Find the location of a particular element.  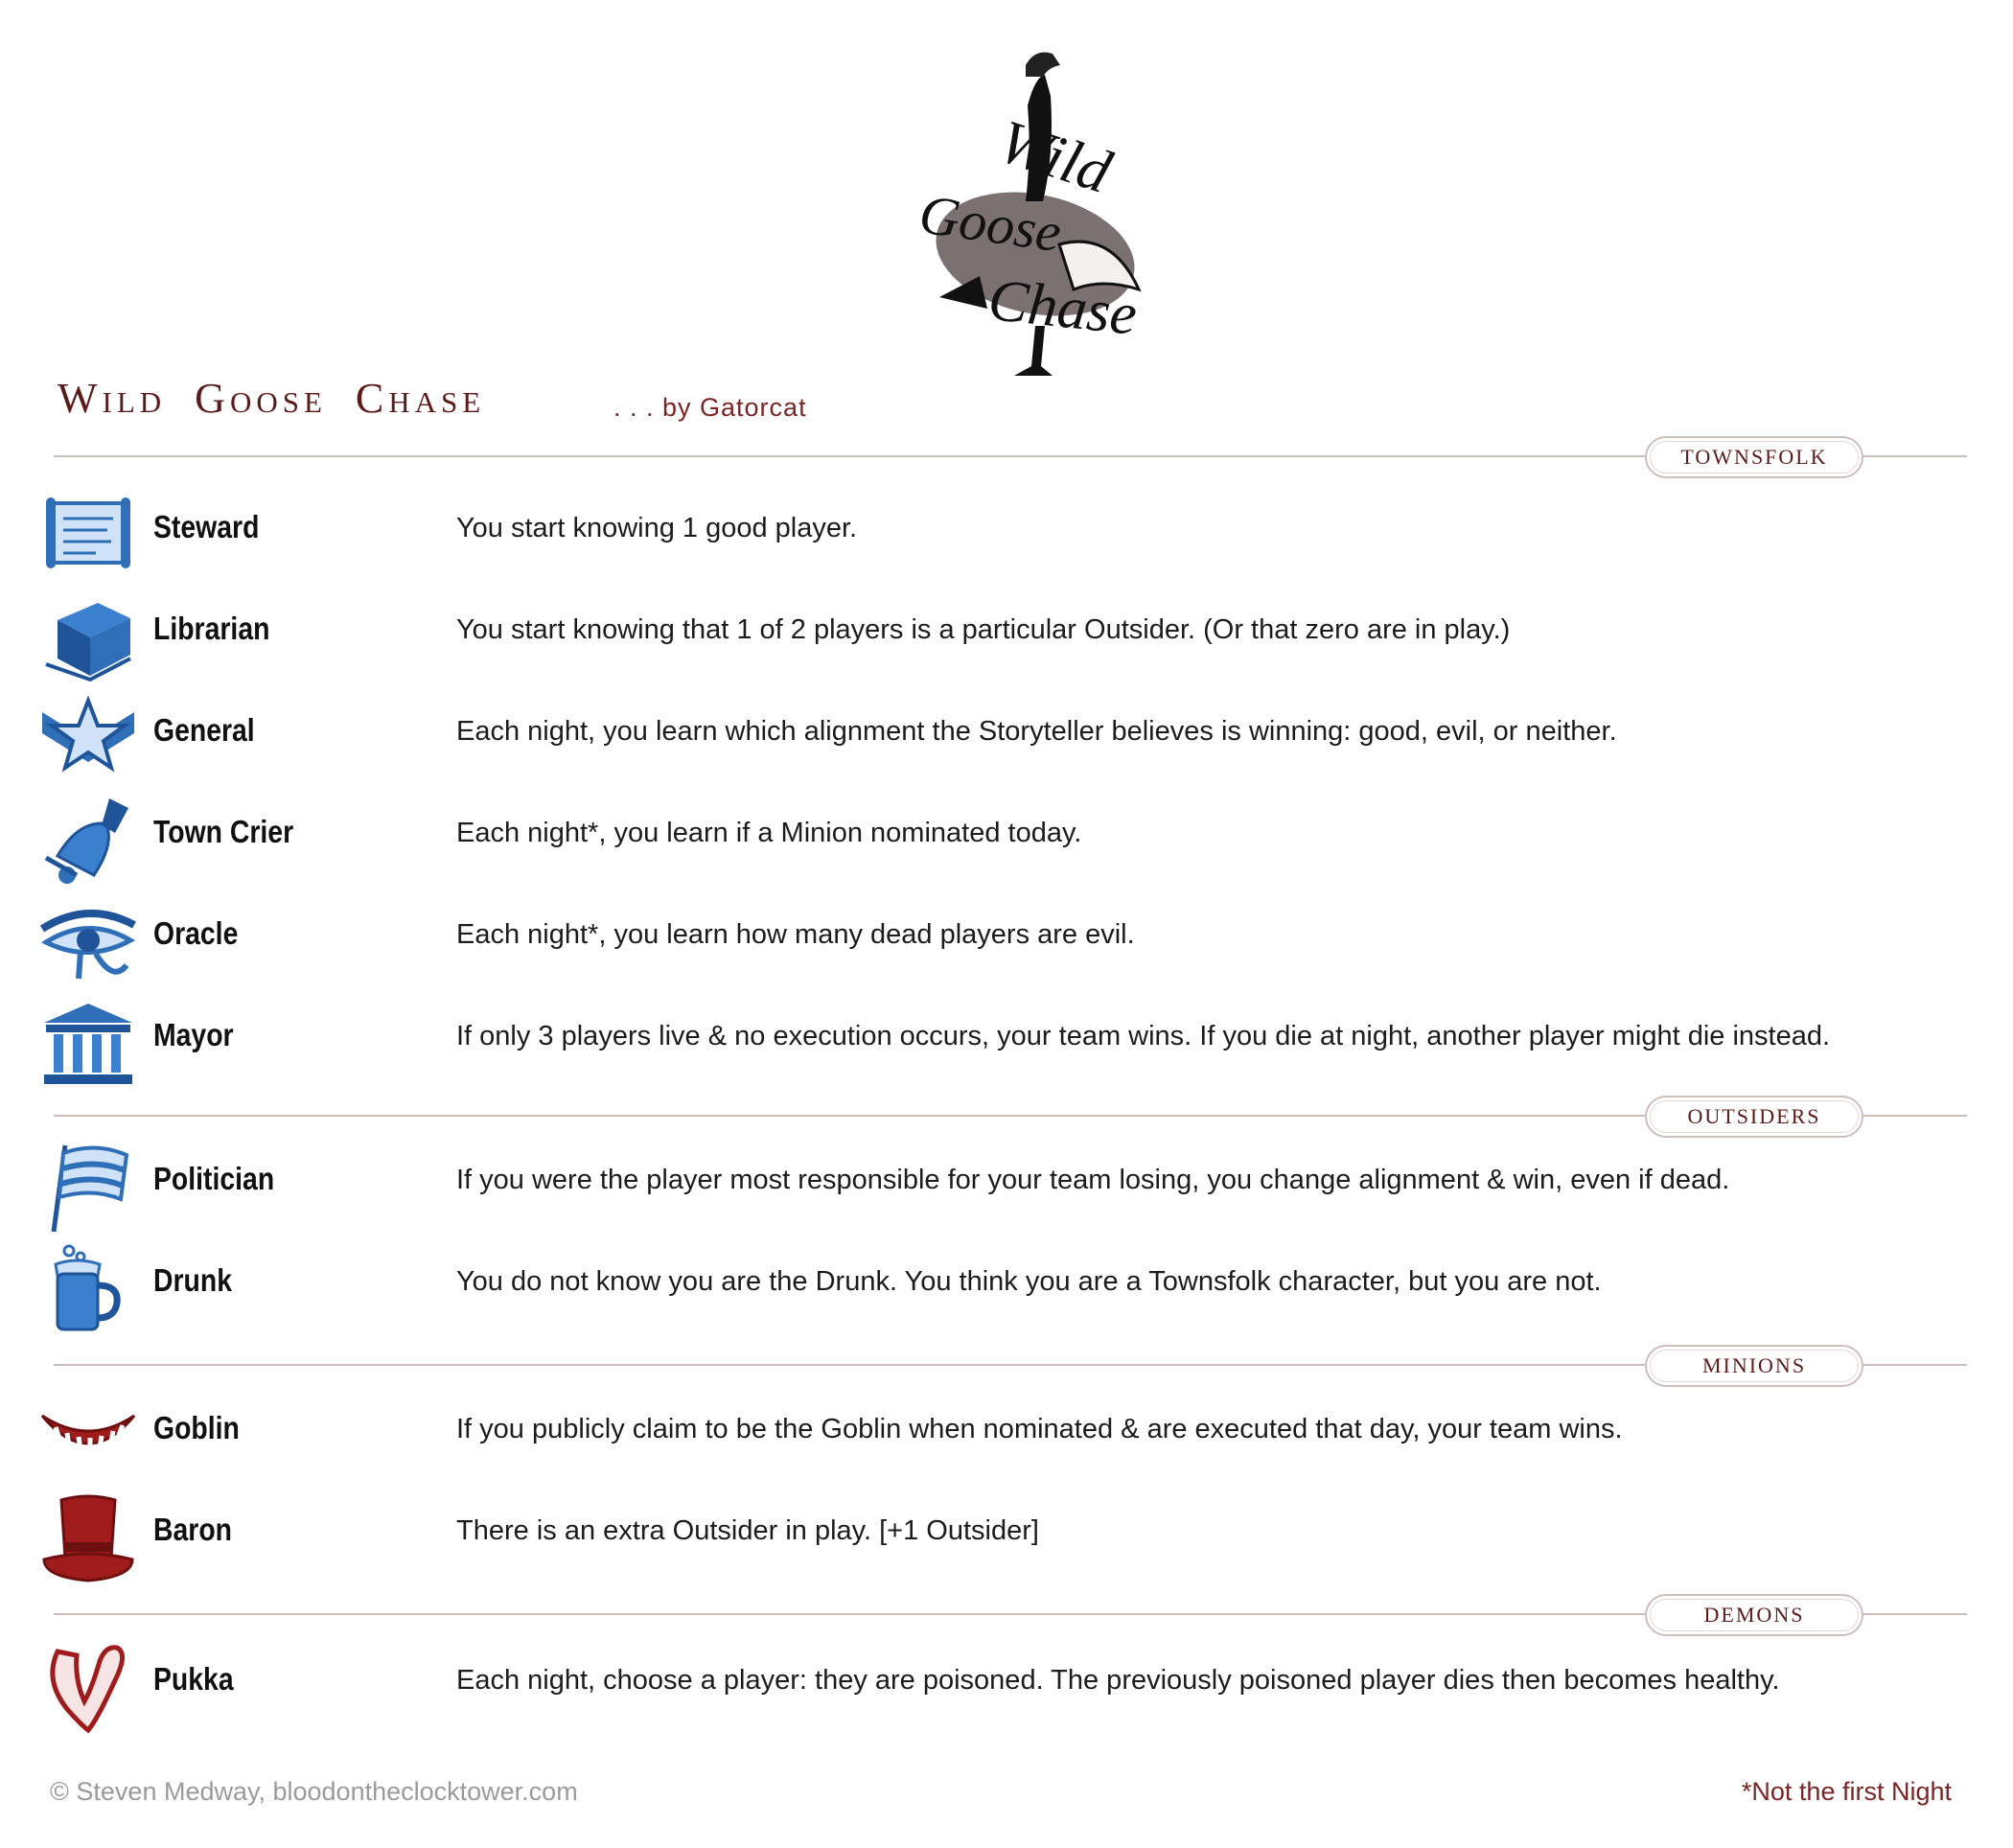

character-name: Baron is located at coordinates (192, 1529).